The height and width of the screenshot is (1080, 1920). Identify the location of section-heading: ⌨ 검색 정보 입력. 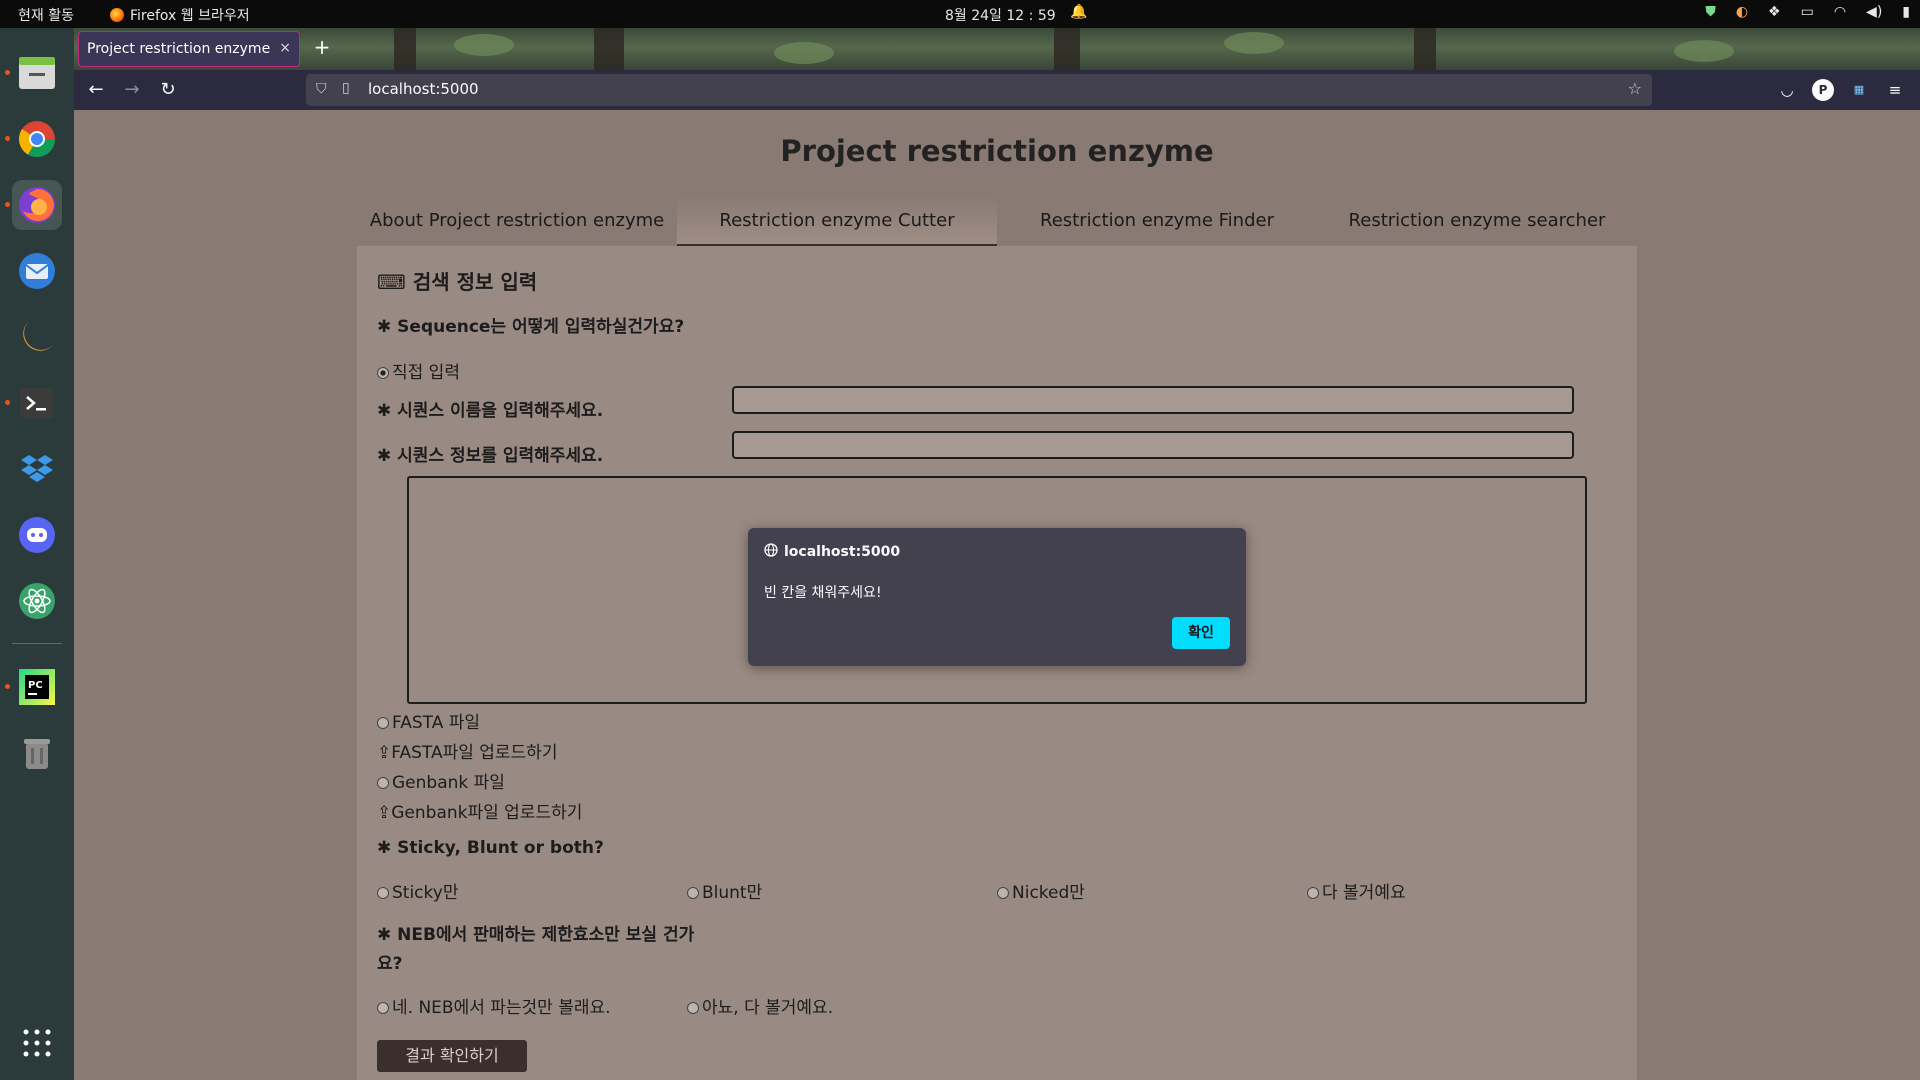
(457, 280).